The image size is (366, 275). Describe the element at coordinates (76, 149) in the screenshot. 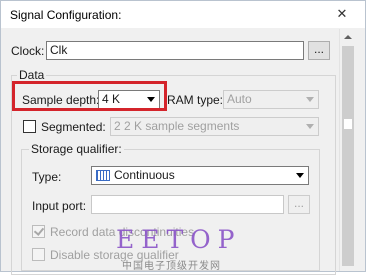

I see `storage-qualifier-title: Storage qualifier:` at that location.